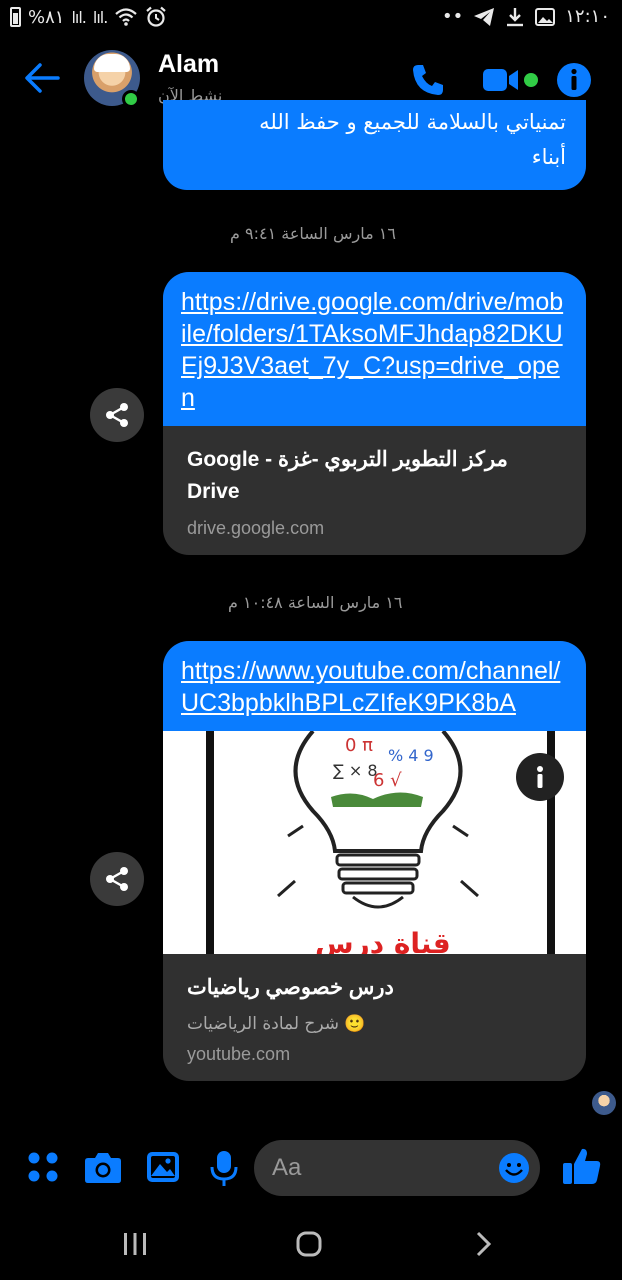 The image size is (622, 1280). What do you see at coordinates (135, 1244) in the screenshot?
I see `recent-apps-icon` at bounding box center [135, 1244].